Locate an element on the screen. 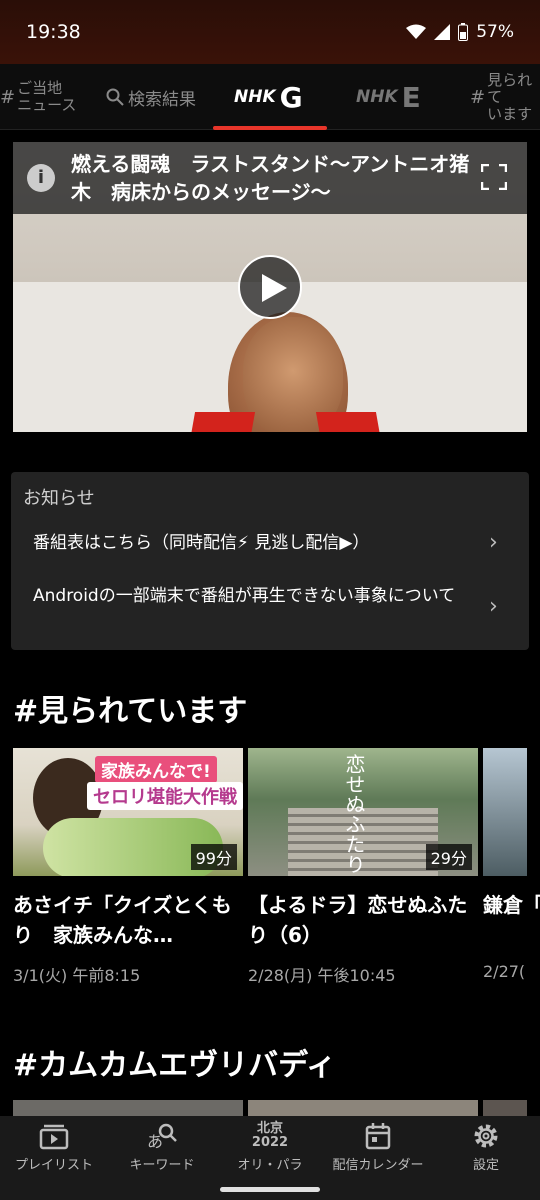  nav-calendar-label: 配信カレンダー is located at coordinates (378, 1165).